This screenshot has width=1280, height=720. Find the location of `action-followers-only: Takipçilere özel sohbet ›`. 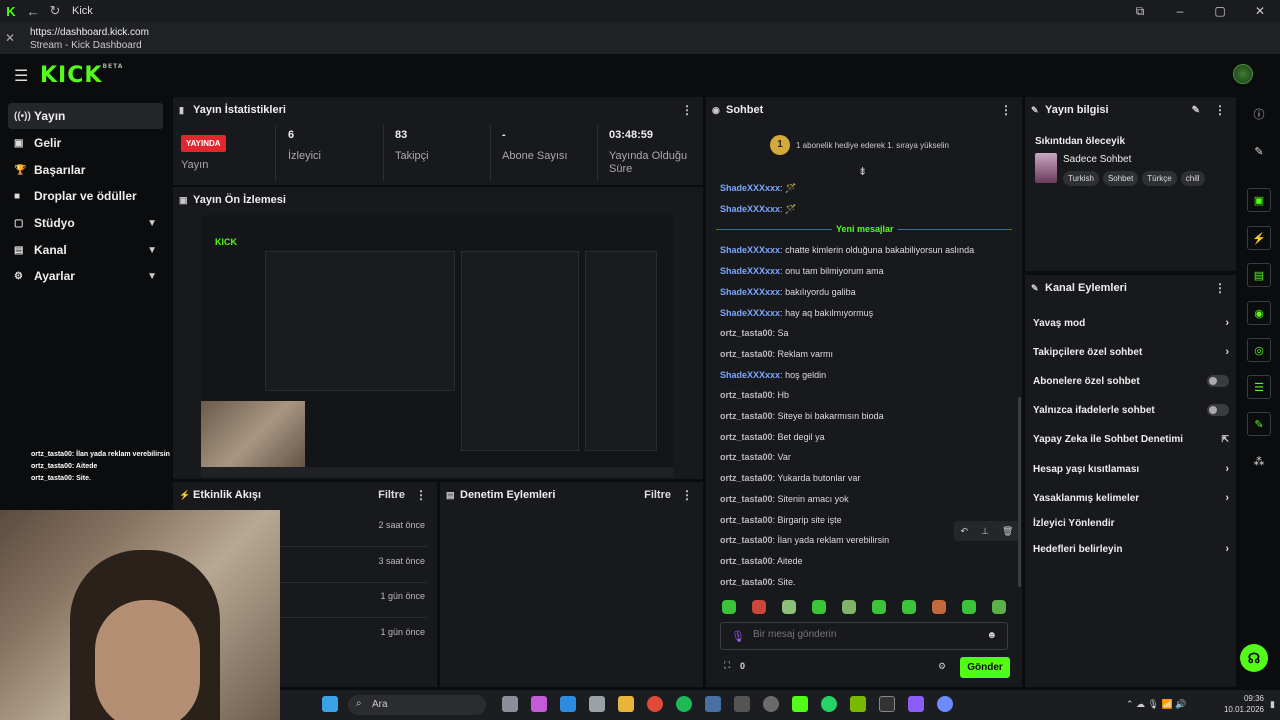

action-followers-only: Takipçilere özel sohbet › is located at coordinates (1131, 352).